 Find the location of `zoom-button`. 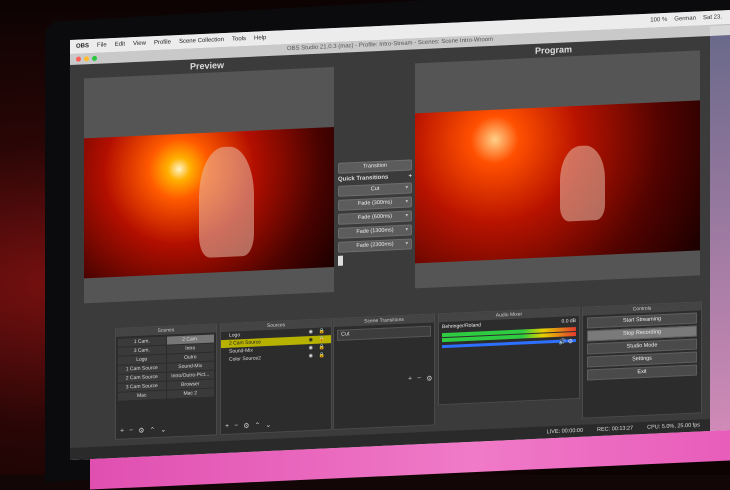

zoom-button is located at coordinates (94, 58).